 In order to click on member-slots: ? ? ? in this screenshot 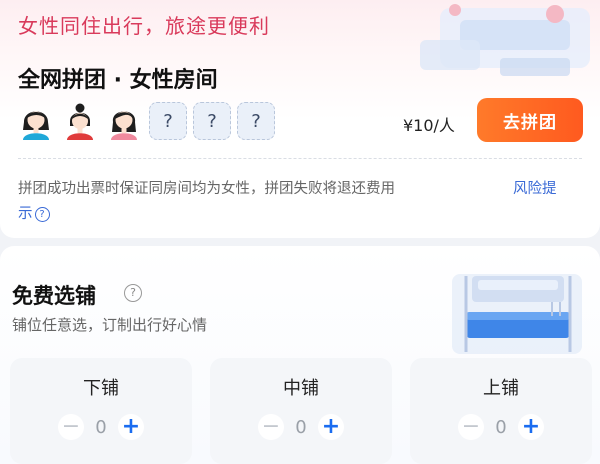, I will do `click(146, 121)`.